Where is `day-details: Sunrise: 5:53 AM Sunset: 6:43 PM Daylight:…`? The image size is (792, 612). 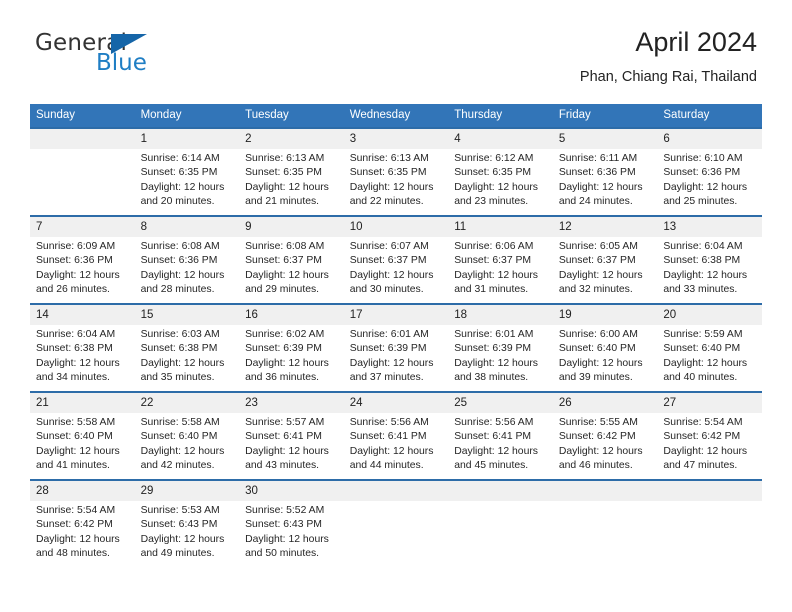
day-details: Sunrise: 5:53 AM Sunset: 6:43 PM Daylight:… is located at coordinates (187, 531).